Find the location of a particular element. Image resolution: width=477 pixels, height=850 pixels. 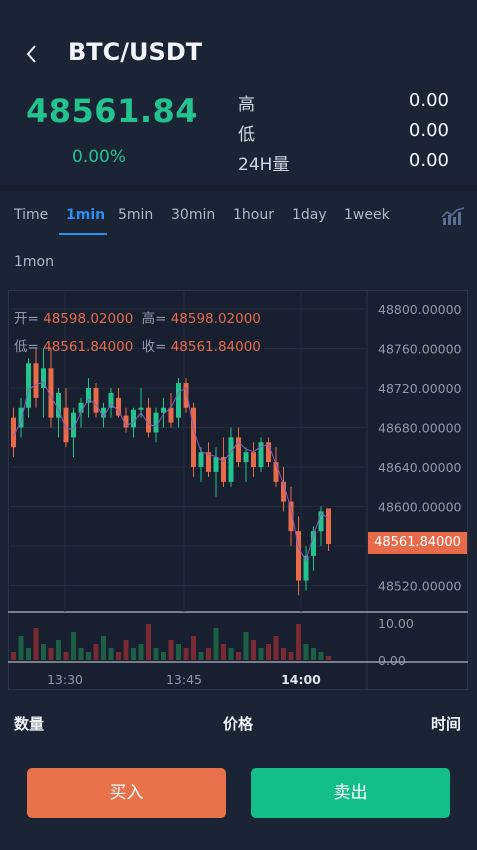

pair-title: BTC/USDT is located at coordinates (135, 52).